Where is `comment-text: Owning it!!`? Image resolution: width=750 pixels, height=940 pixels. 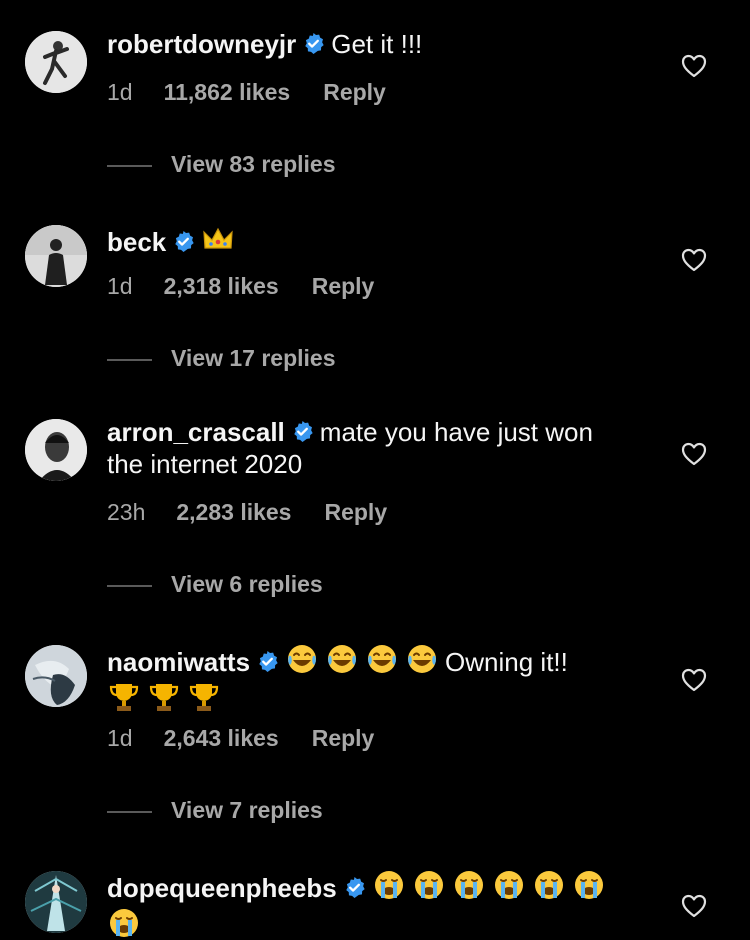
comment-text: Owning it!! is located at coordinates (506, 662).